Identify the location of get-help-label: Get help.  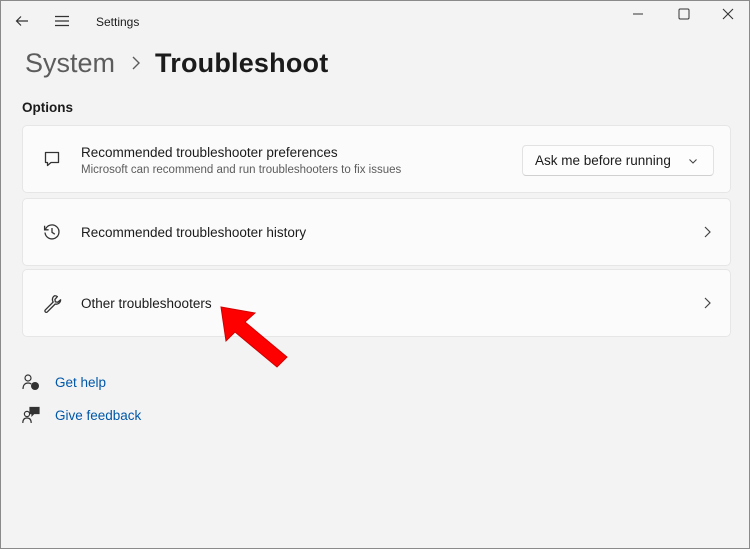
(81, 382).